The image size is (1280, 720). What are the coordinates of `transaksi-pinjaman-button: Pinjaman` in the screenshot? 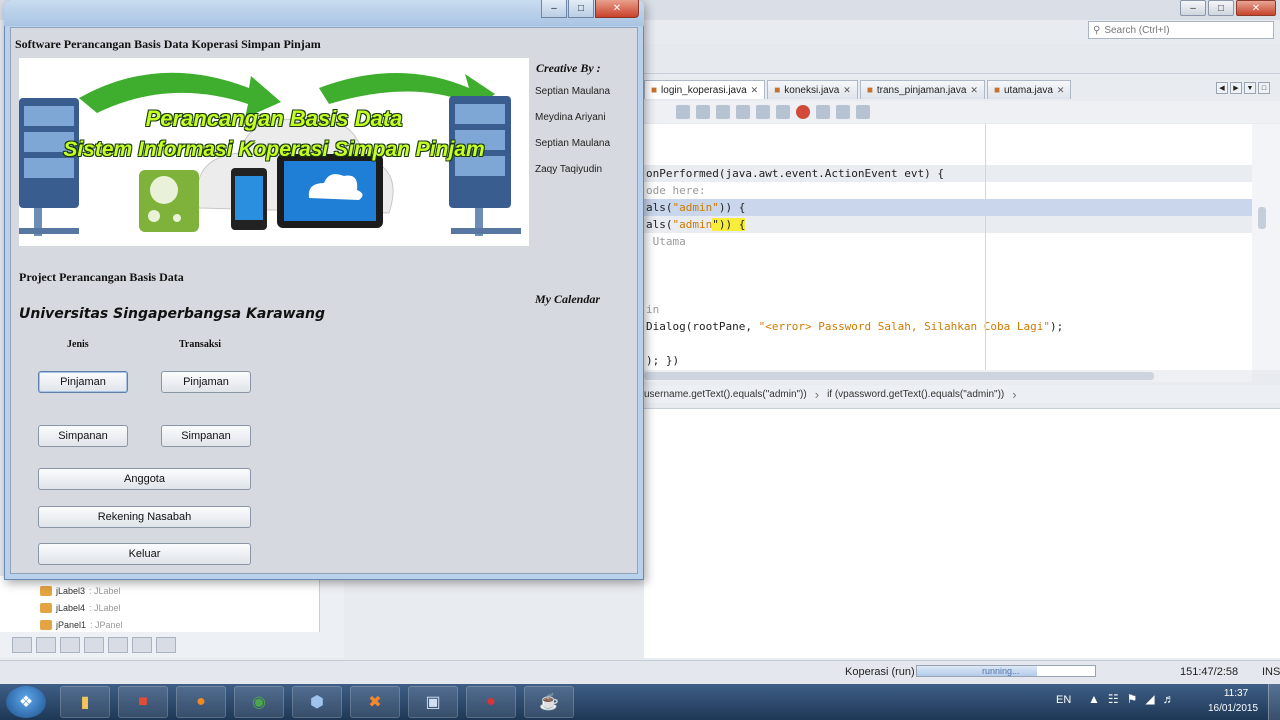 It's located at (206, 382).